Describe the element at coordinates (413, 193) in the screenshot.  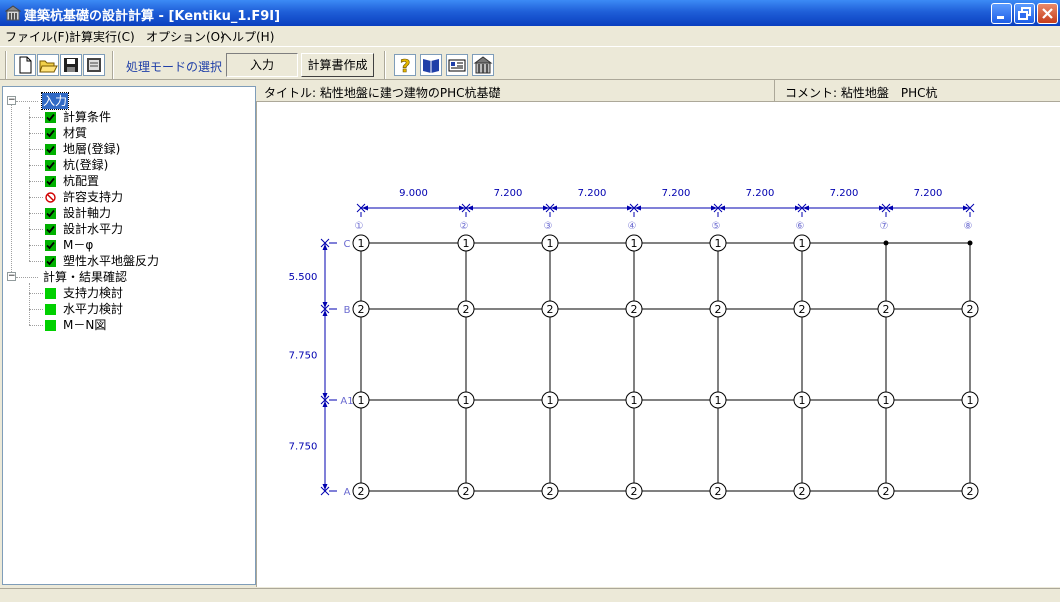
I see `x-span-label: 9.000` at that location.